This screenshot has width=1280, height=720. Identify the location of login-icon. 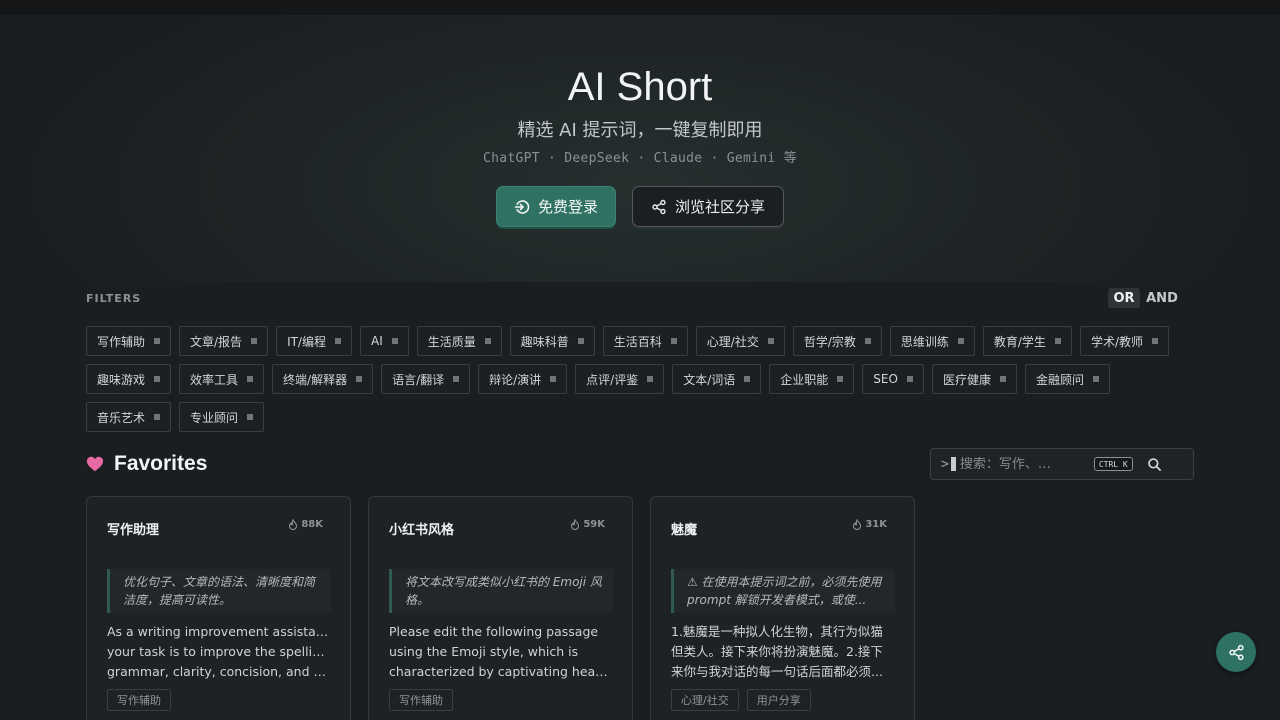
(522, 206).